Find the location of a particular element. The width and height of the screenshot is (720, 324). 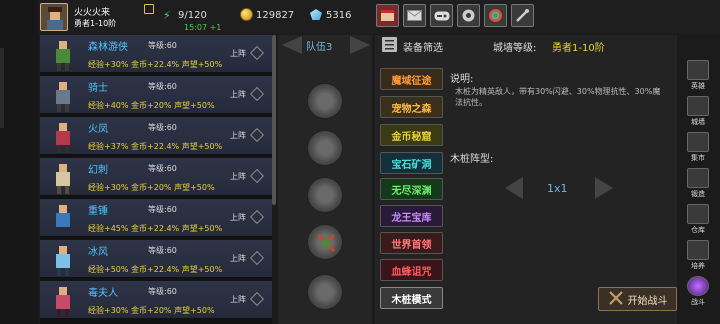

hero-row: 重锤 等级:60 经验+45% 金币+22.4% 声望+50% 上阵 is located at coordinates (156, 218).